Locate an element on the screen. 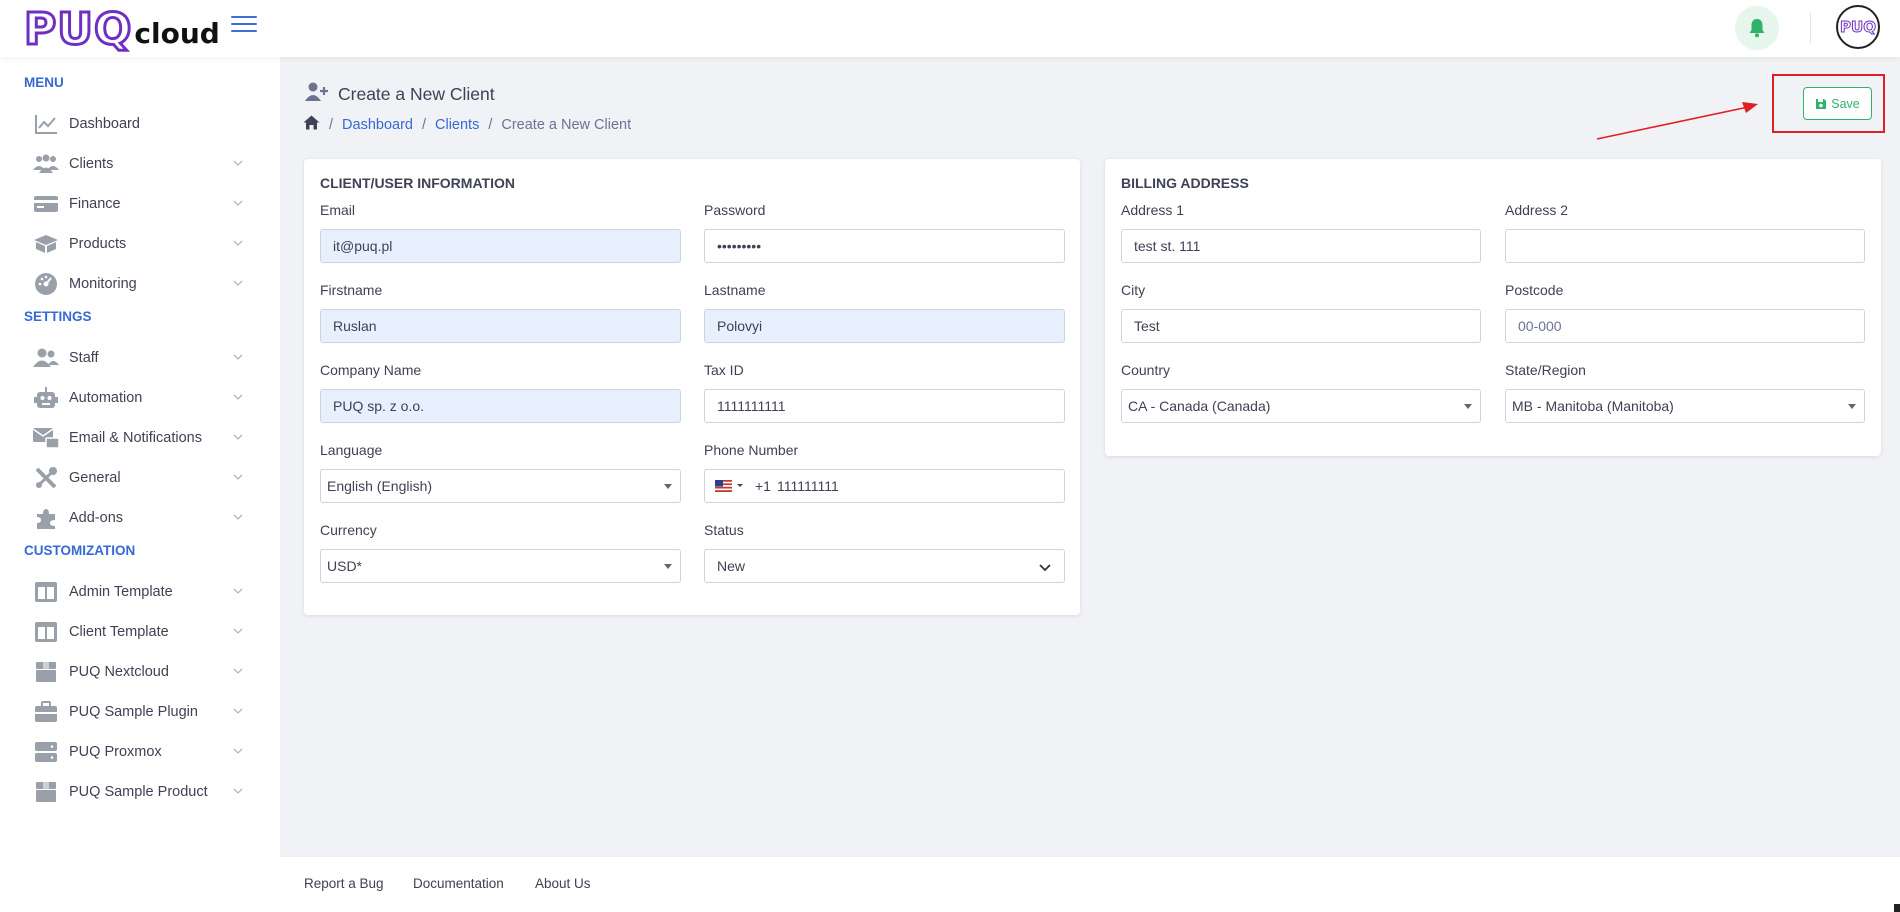  sidebar-item-label: Email & Notifications is located at coordinates (135, 438).